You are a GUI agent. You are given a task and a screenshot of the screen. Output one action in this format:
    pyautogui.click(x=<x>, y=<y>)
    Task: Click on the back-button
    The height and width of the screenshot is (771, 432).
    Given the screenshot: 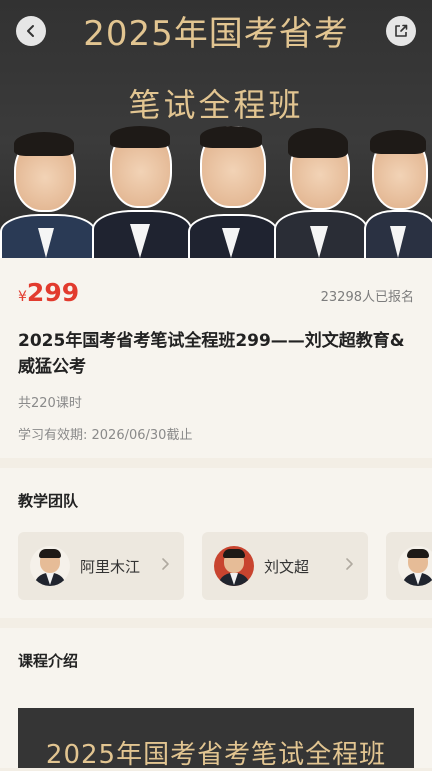 What is the action you would take?
    pyautogui.click(x=31, y=31)
    